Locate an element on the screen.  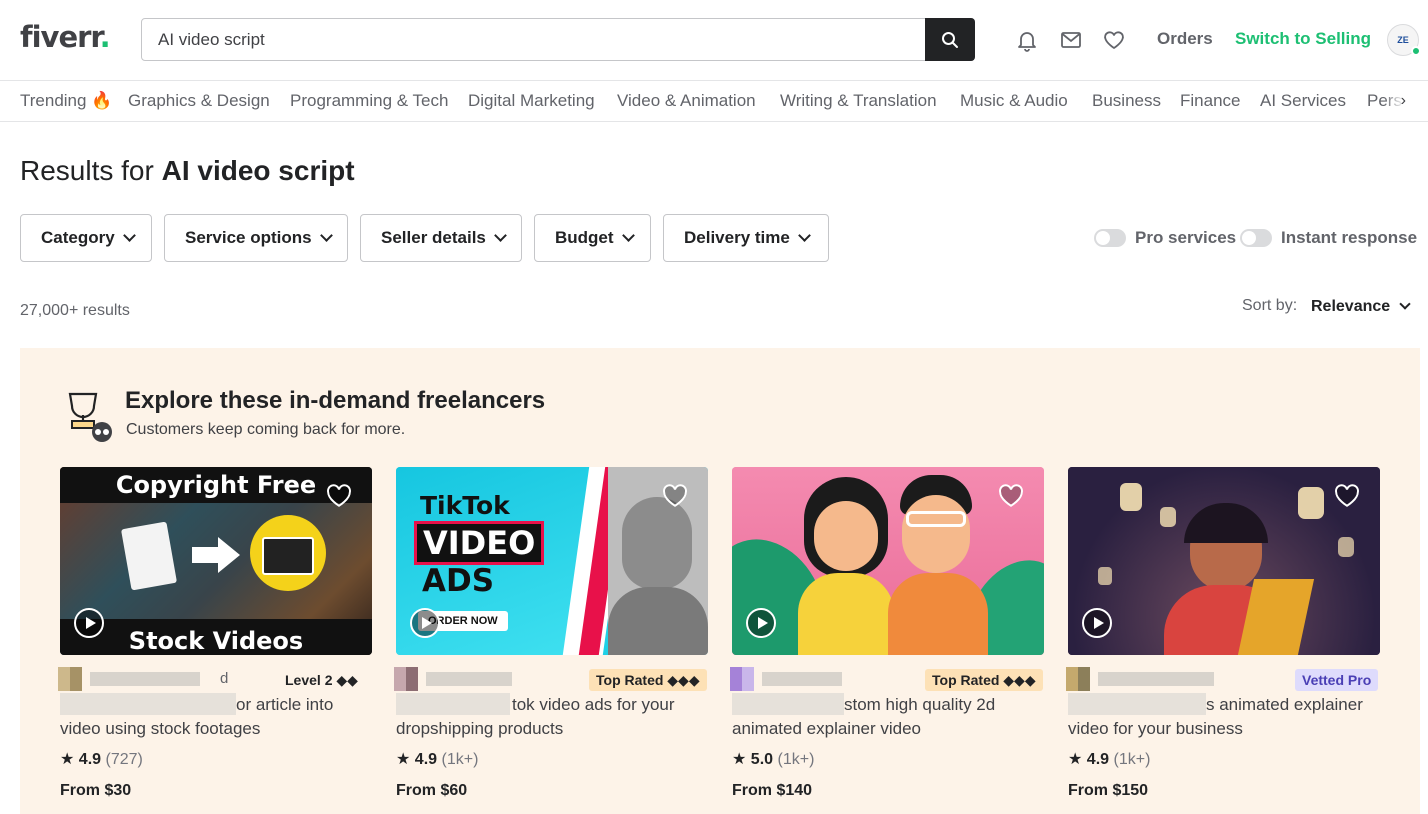
results-count: 27,000+ results is located at coordinates (75, 310).